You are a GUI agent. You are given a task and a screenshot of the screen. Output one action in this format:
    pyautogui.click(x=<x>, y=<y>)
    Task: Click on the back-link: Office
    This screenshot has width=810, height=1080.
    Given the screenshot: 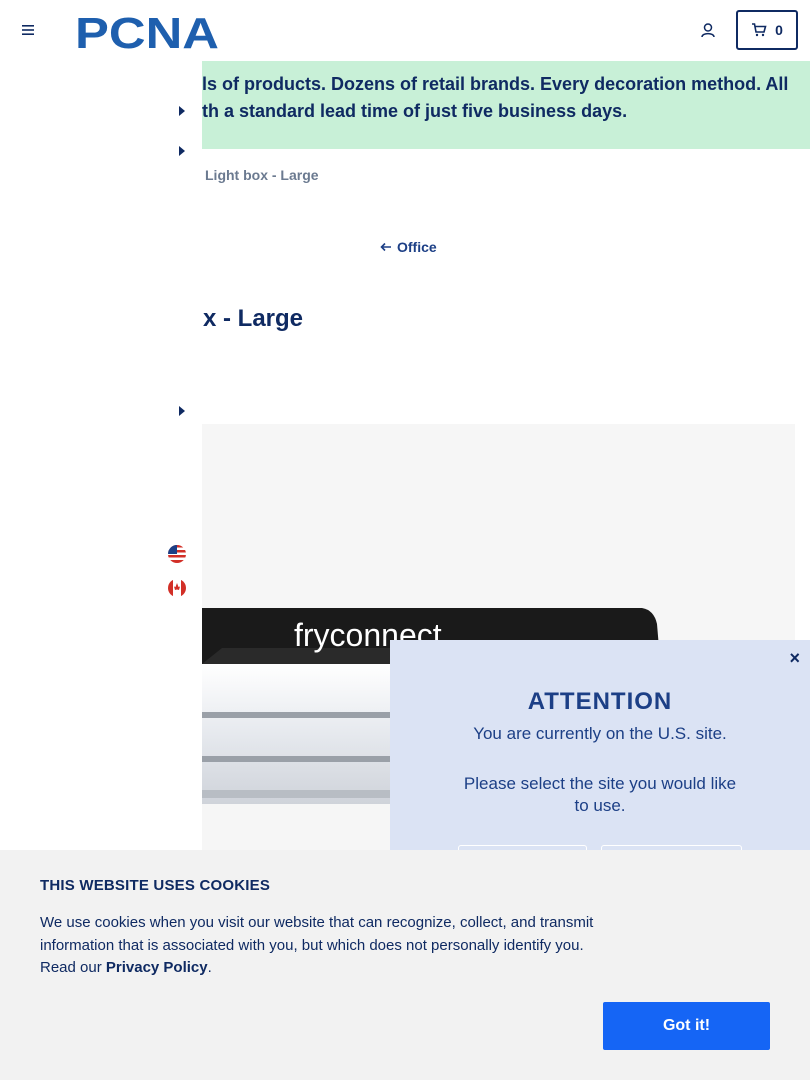 What is the action you would take?
    pyautogui.click(x=408, y=247)
    